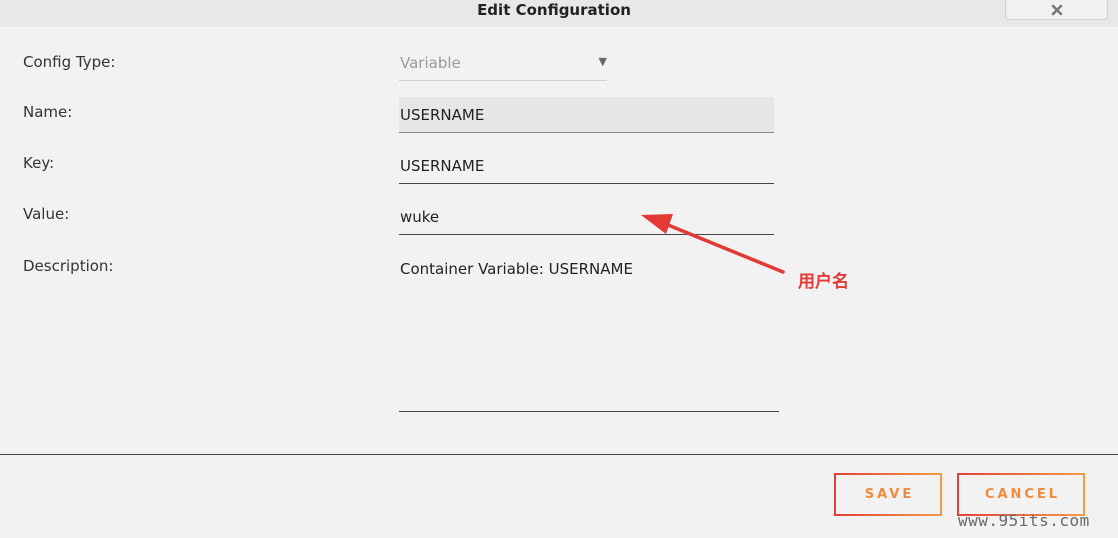 The height and width of the screenshot is (538, 1118). Describe the element at coordinates (1024, 520) in the screenshot. I see `watermark: www.95its.com` at that location.